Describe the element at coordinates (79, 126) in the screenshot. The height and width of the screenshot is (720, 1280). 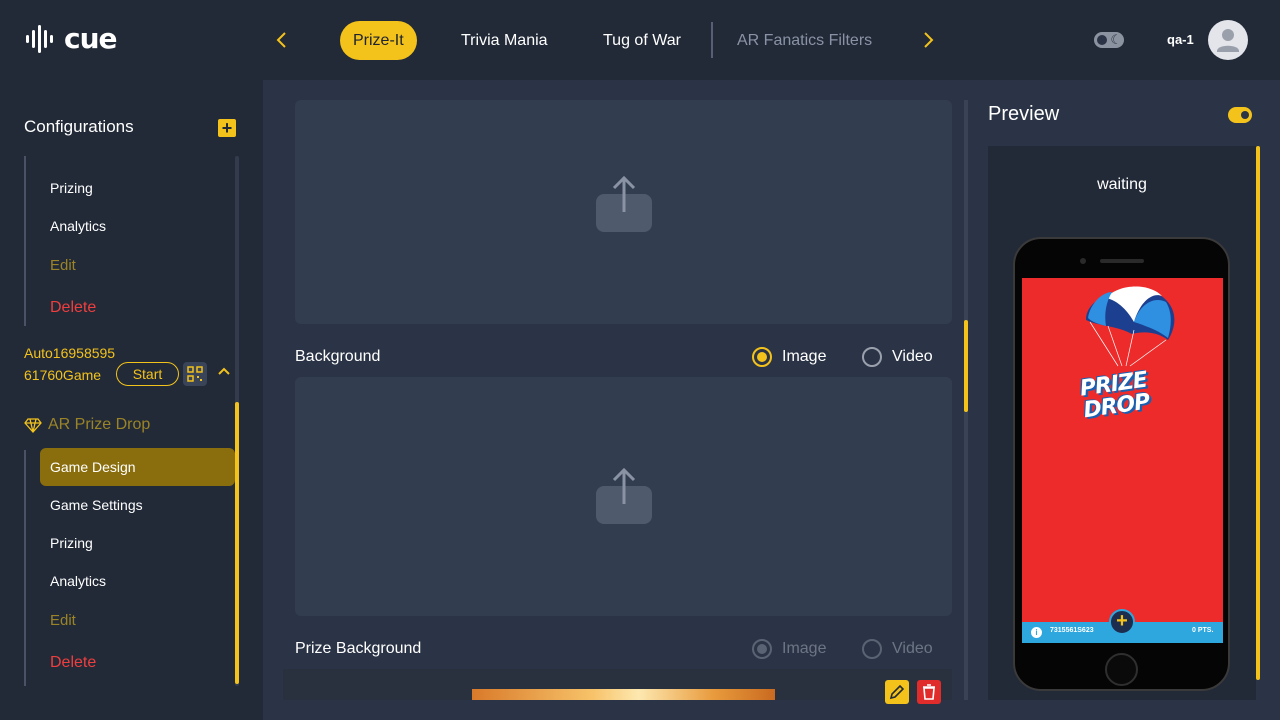
I see `configurations-title: Configurations` at that location.